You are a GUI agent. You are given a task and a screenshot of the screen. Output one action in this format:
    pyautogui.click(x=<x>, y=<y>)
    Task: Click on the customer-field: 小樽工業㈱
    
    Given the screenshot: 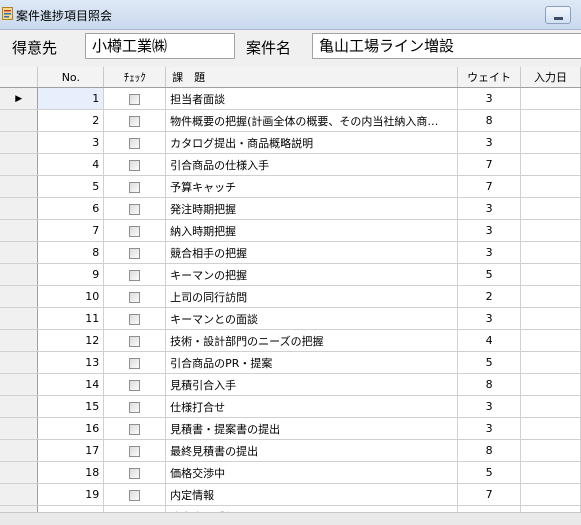 What is the action you would take?
    pyautogui.click(x=160, y=46)
    